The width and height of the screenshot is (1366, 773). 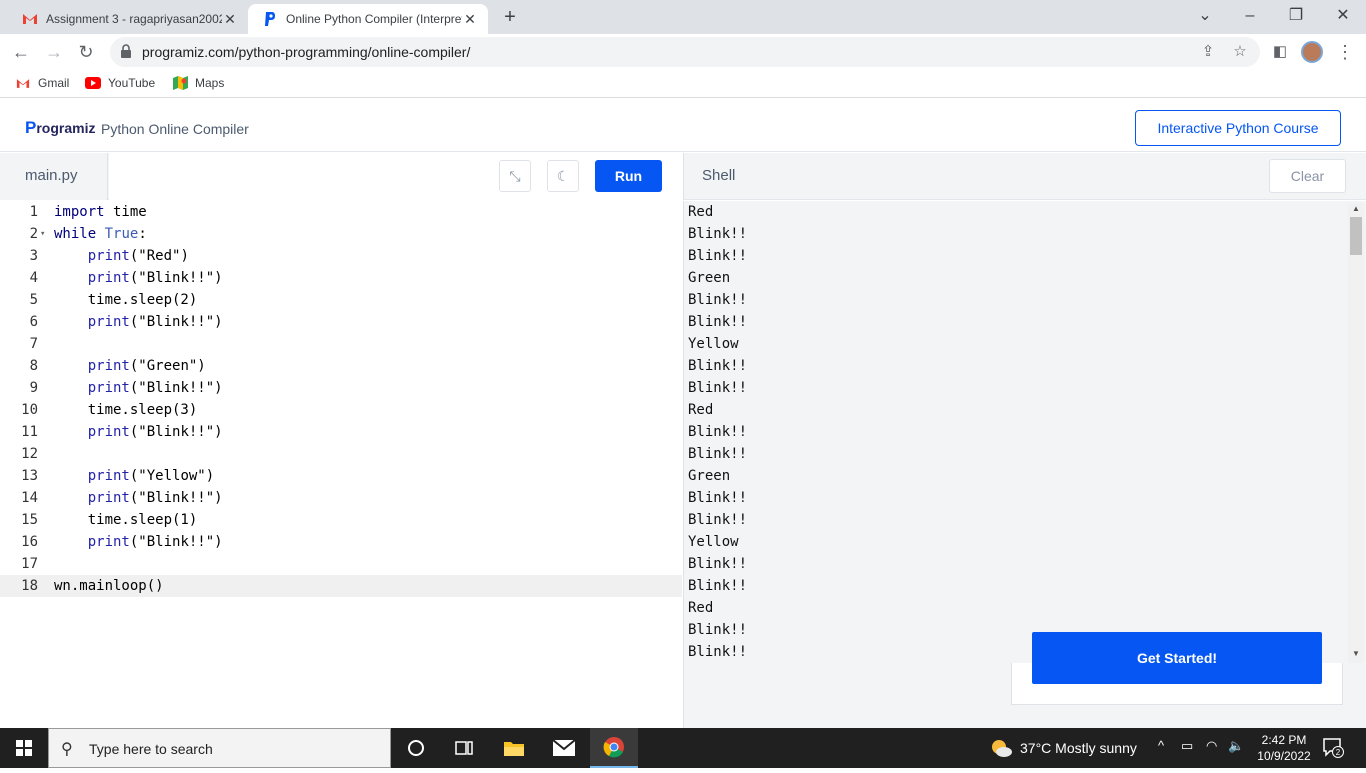 I want to click on tab-gmail: Assignment 3 - ragapriyasan2002 ✕, so click(x=128, y=19).